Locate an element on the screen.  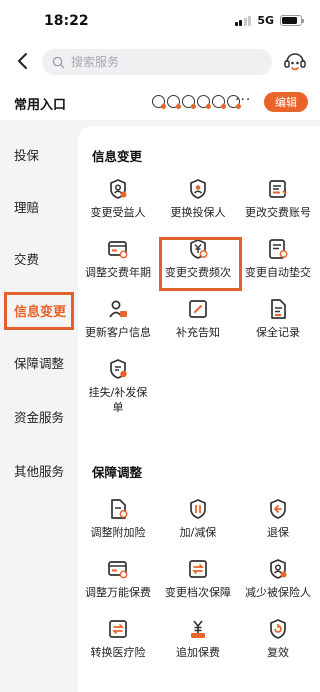
back-arrow-icon is located at coordinates (23, 61).